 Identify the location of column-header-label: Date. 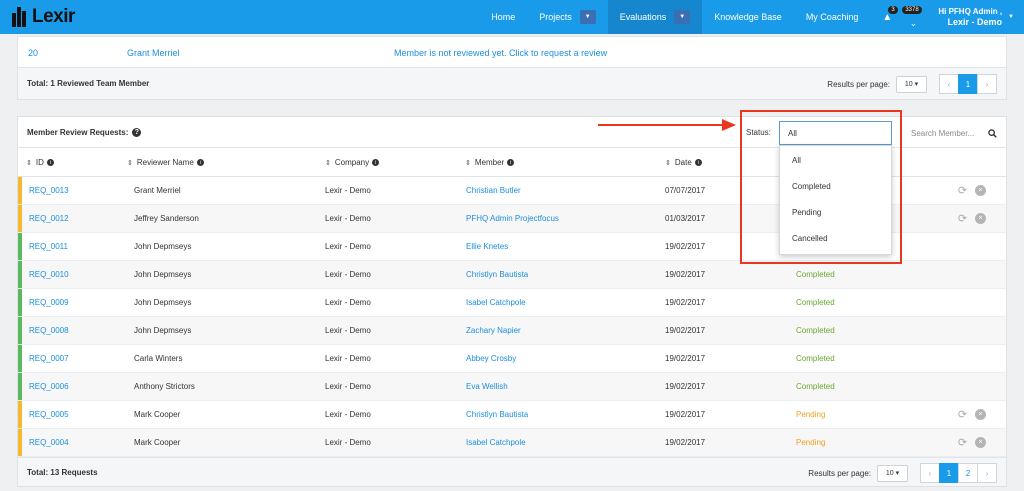
(683, 162).